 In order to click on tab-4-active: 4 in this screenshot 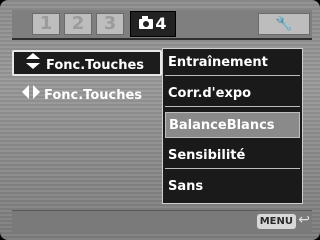, I will do `click(153, 24)`.